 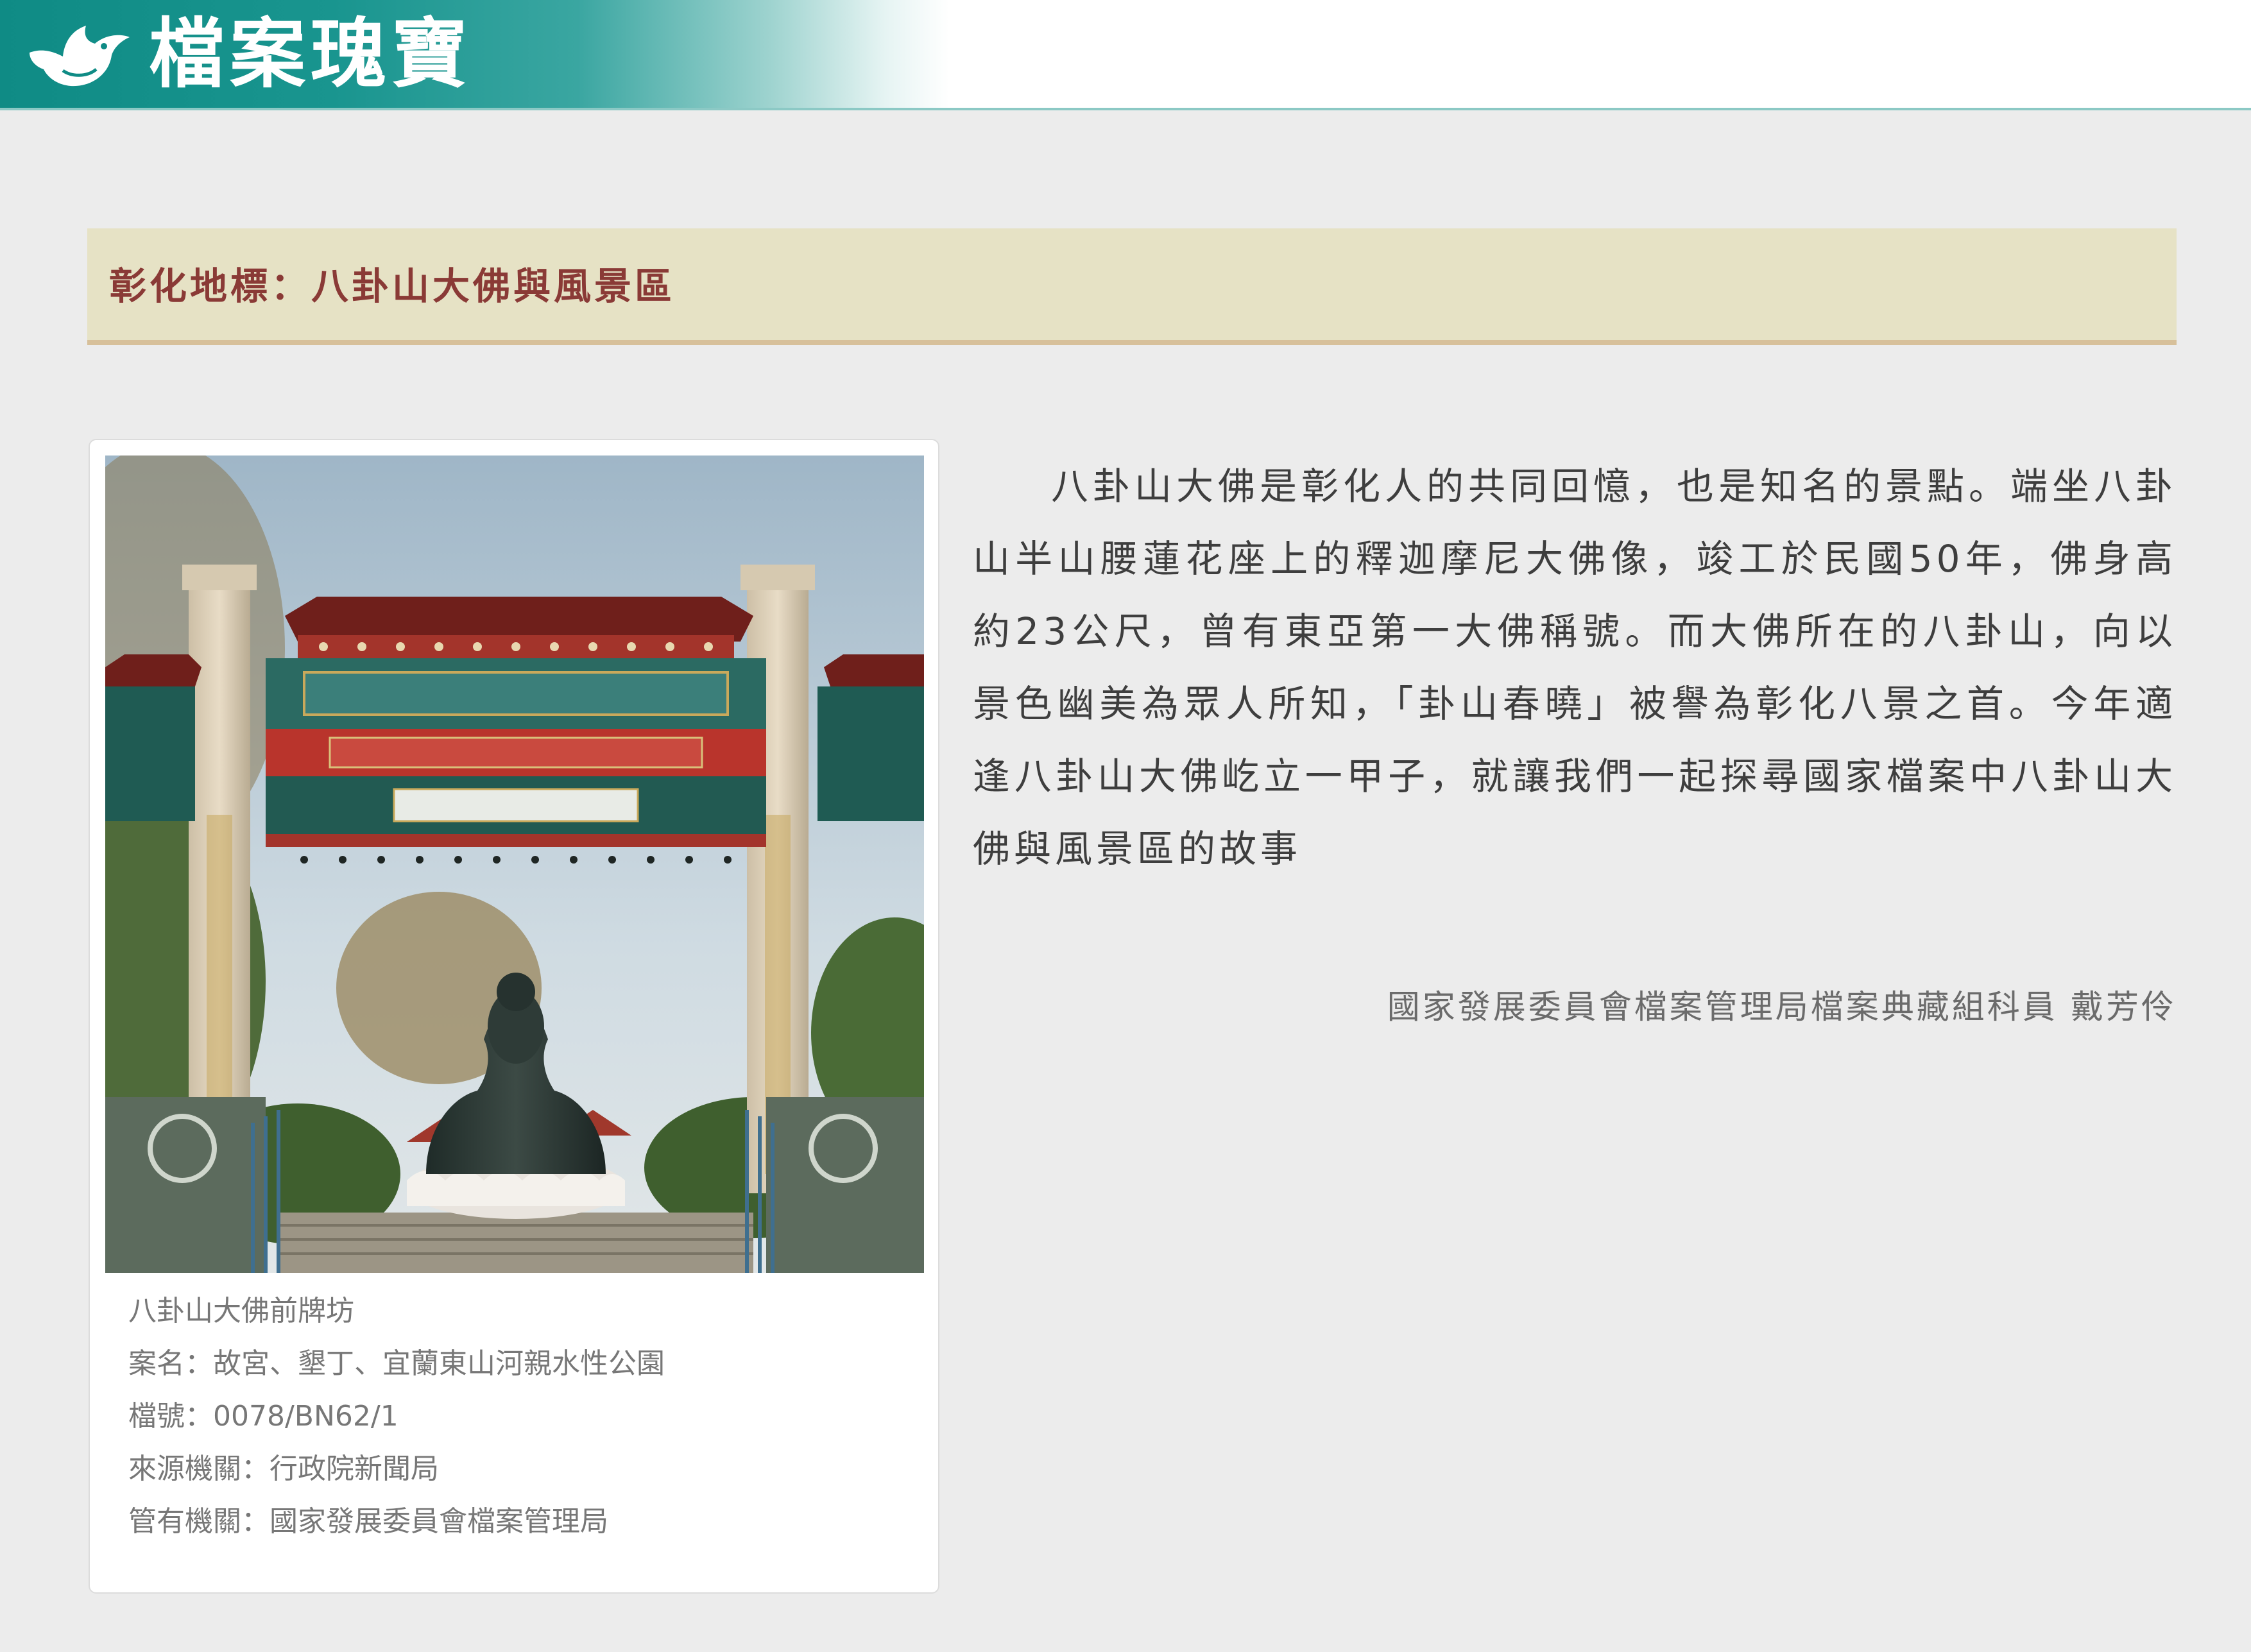 I want to click on article-author: 國家發展委員會檔案管理局檔案典藏組科員 戴芳伶, so click(x=1782, y=1007).